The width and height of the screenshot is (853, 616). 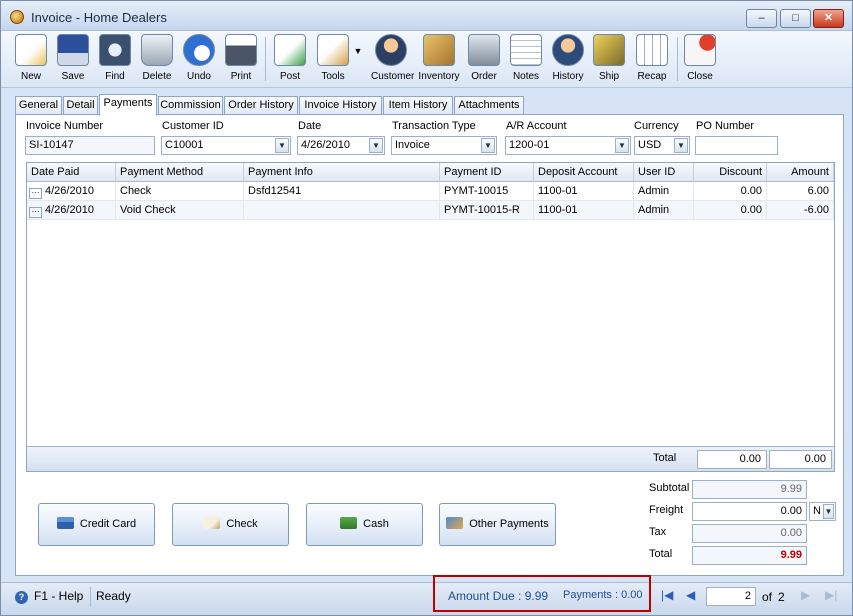 What do you see at coordinates (800, 172) in the screenshot?
I see `column-header-amount: Amount` at bounding box center [800, 172].